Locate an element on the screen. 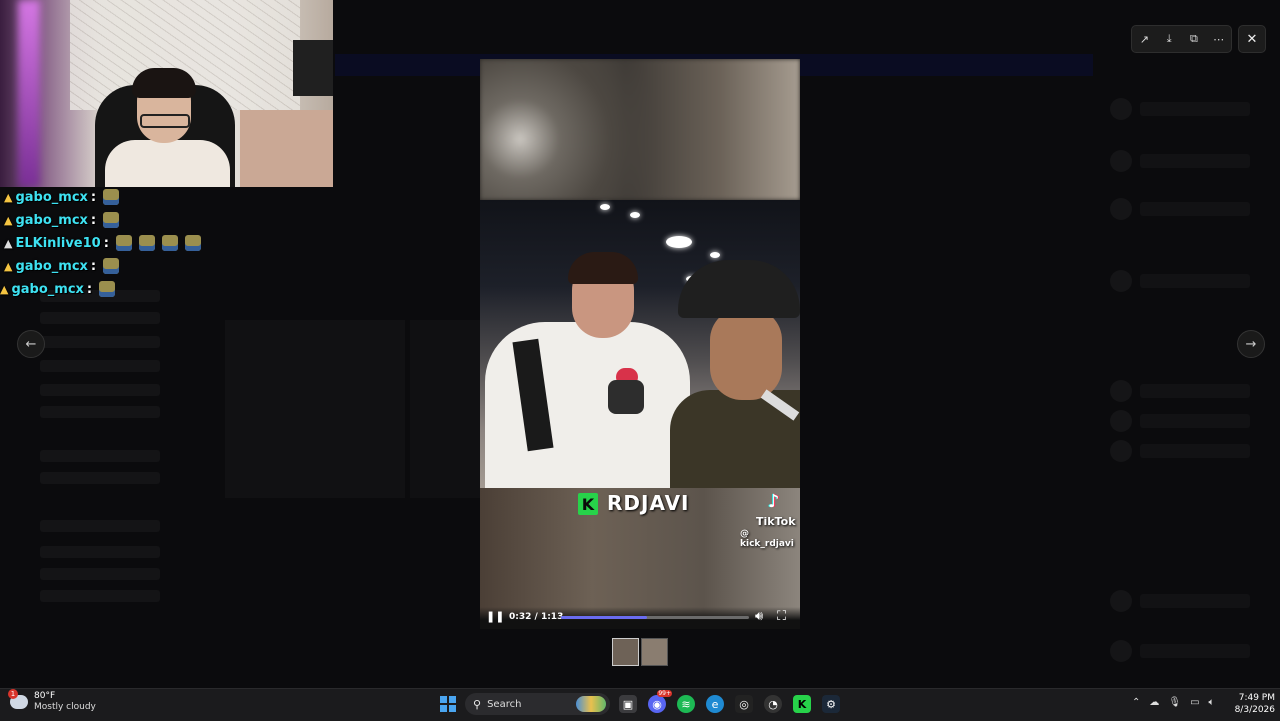 Image resolution: width=1280 pixels, height=721 pixels. platform-label: TikTok is located at coordinates (776, 521).